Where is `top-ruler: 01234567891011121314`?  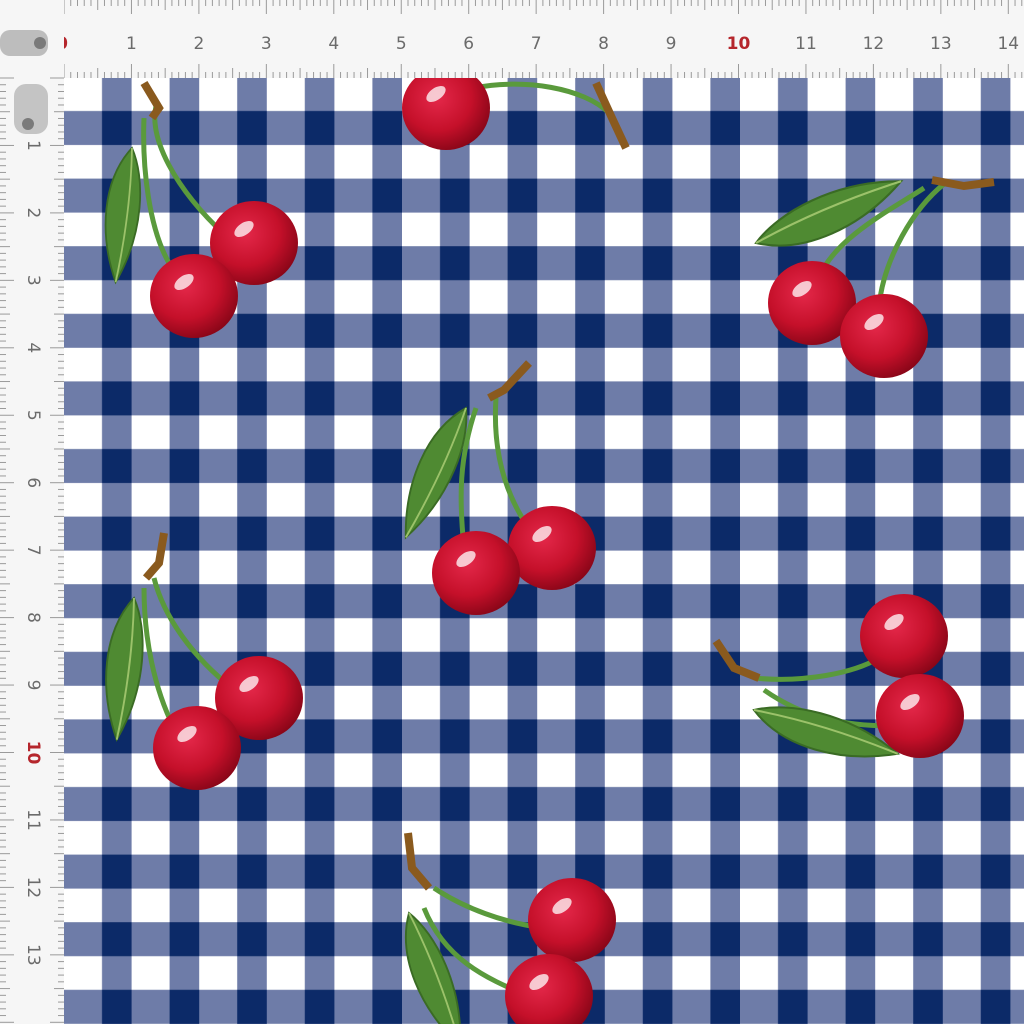
top-ruler: 01234567891011121314 is located at coordinates (512, 39).